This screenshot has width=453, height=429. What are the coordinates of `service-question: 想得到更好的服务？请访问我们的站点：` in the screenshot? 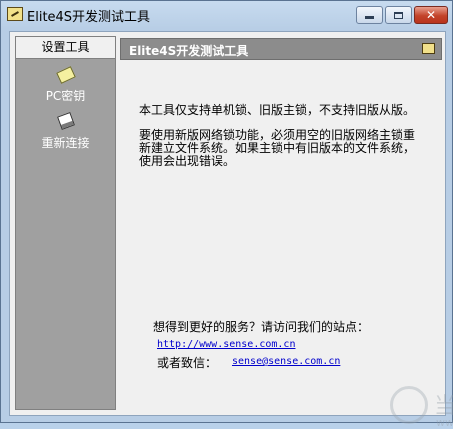 It's located at (261, 327).